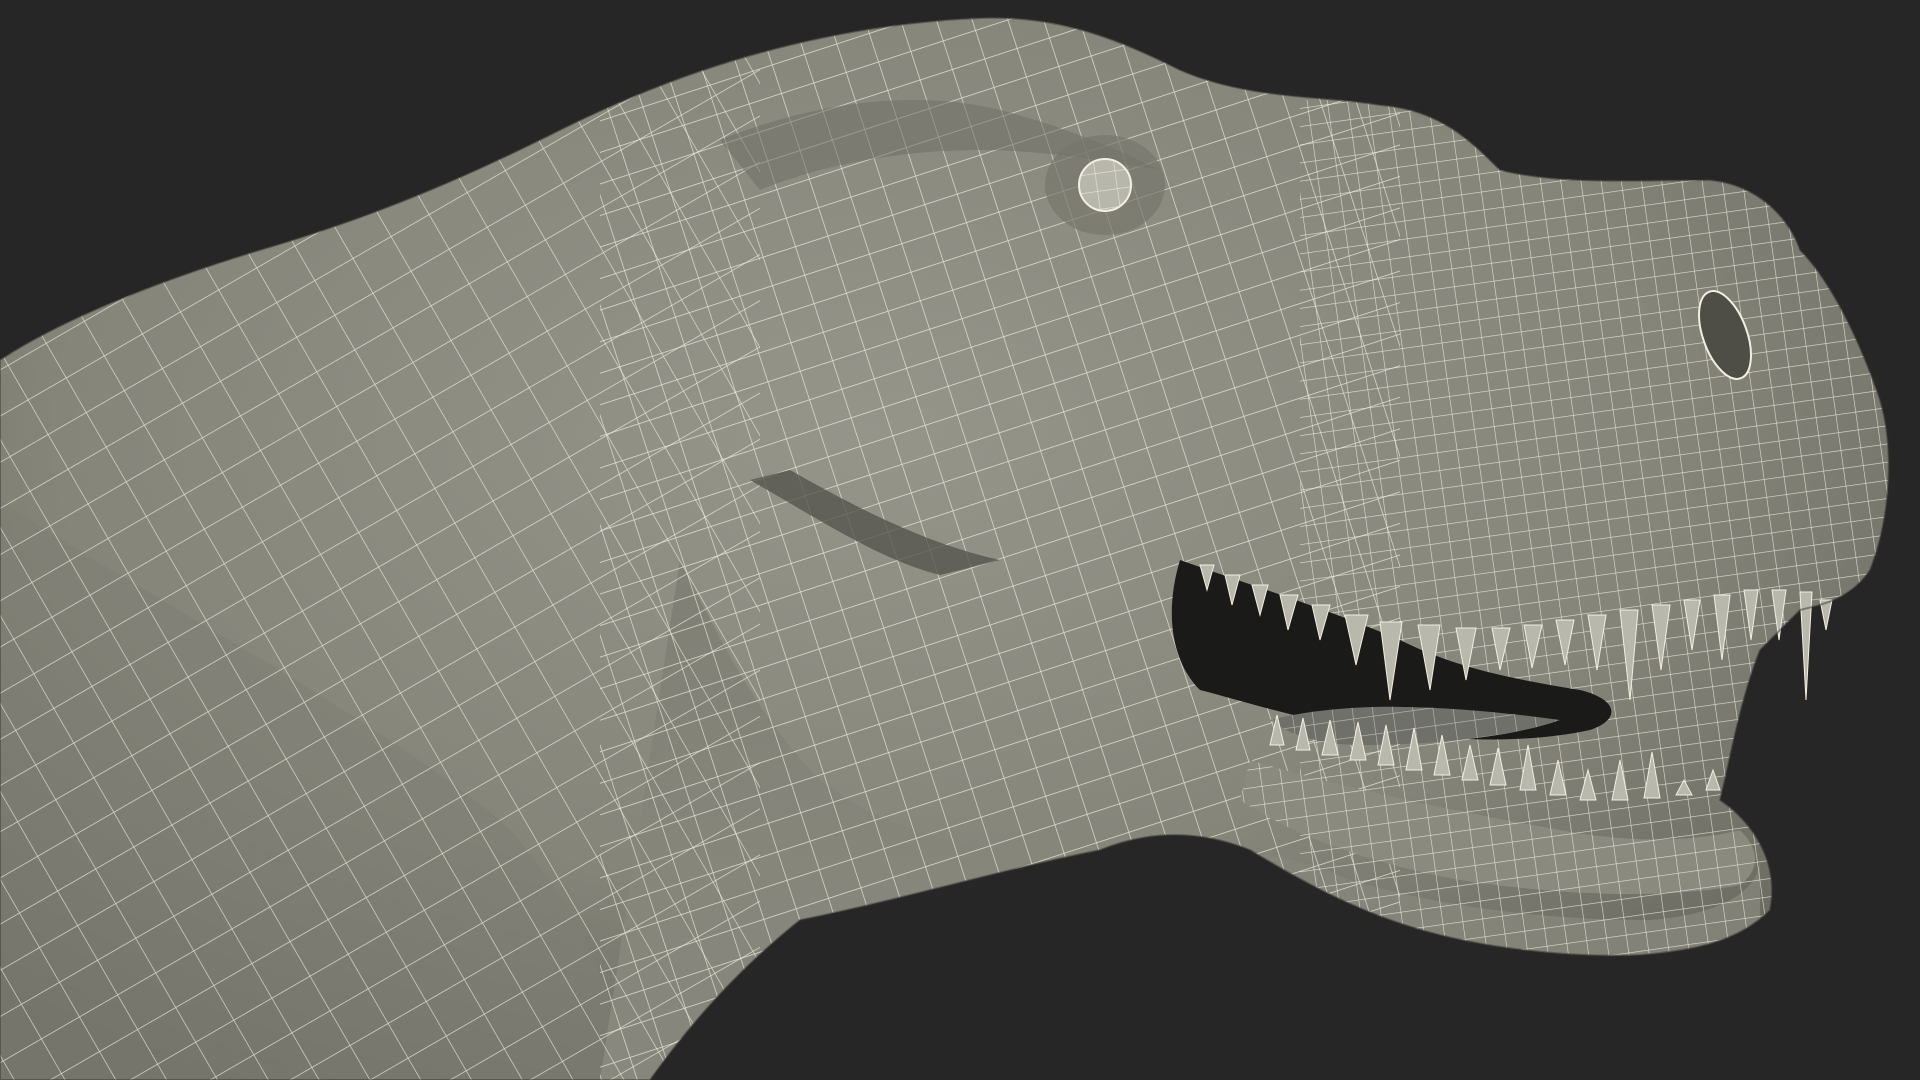  What do you see at coordinates (1105, 185) in the screenshot?
I see `eye` at bounding box center [1105, 185].